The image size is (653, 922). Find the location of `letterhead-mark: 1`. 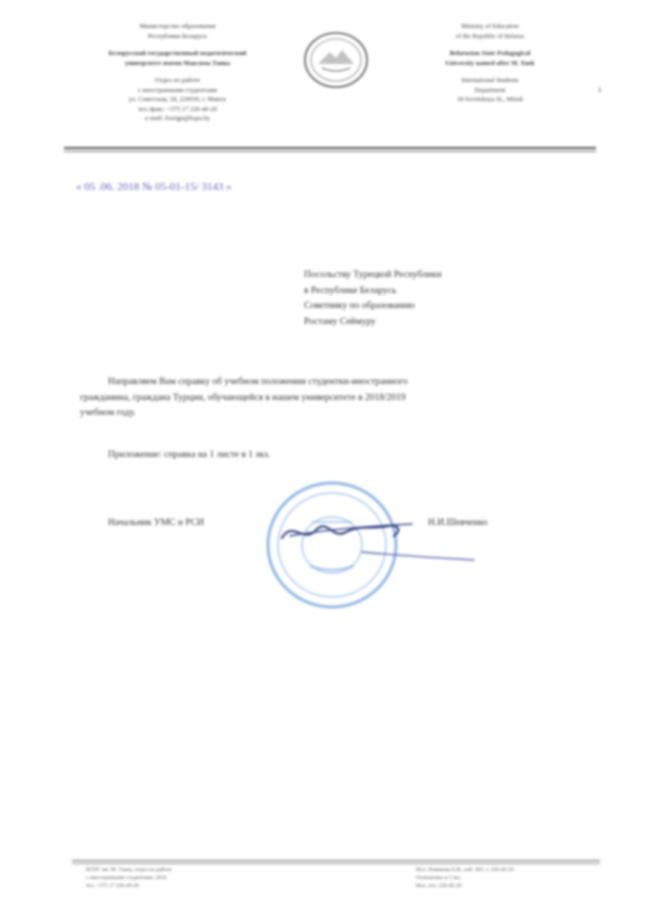

letterhead-mark: 1 is located at coordinates (600, 90).